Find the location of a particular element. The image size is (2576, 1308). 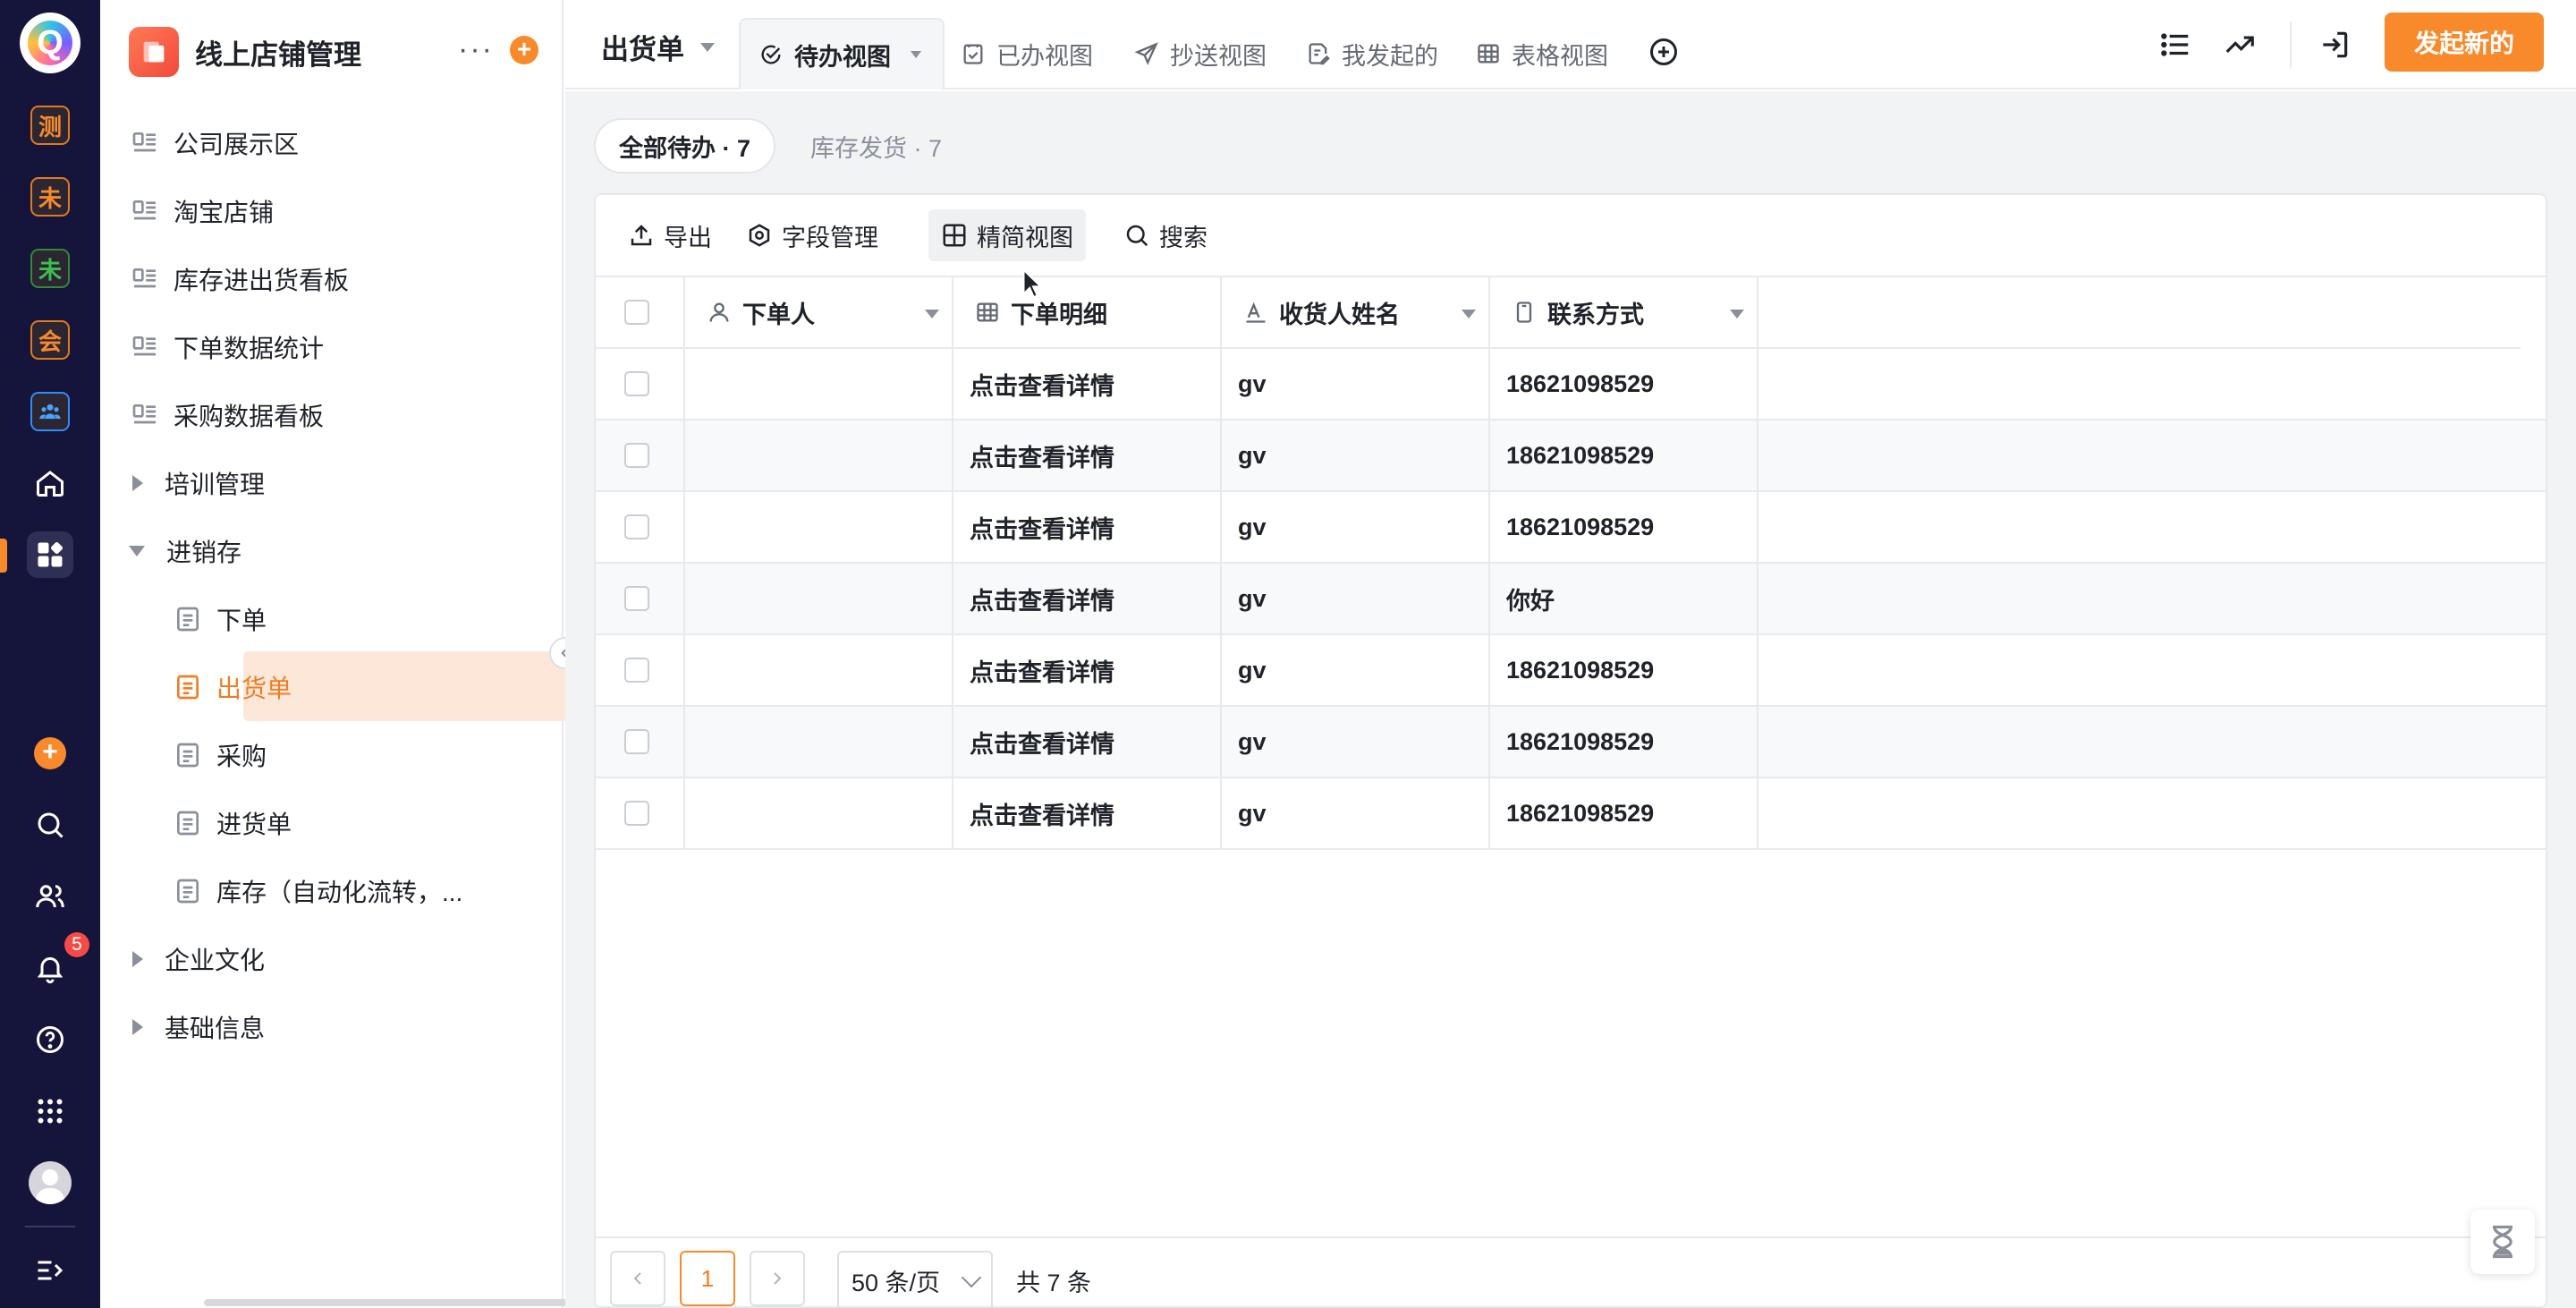

rail-contacts is located at coordinates (50, 897).